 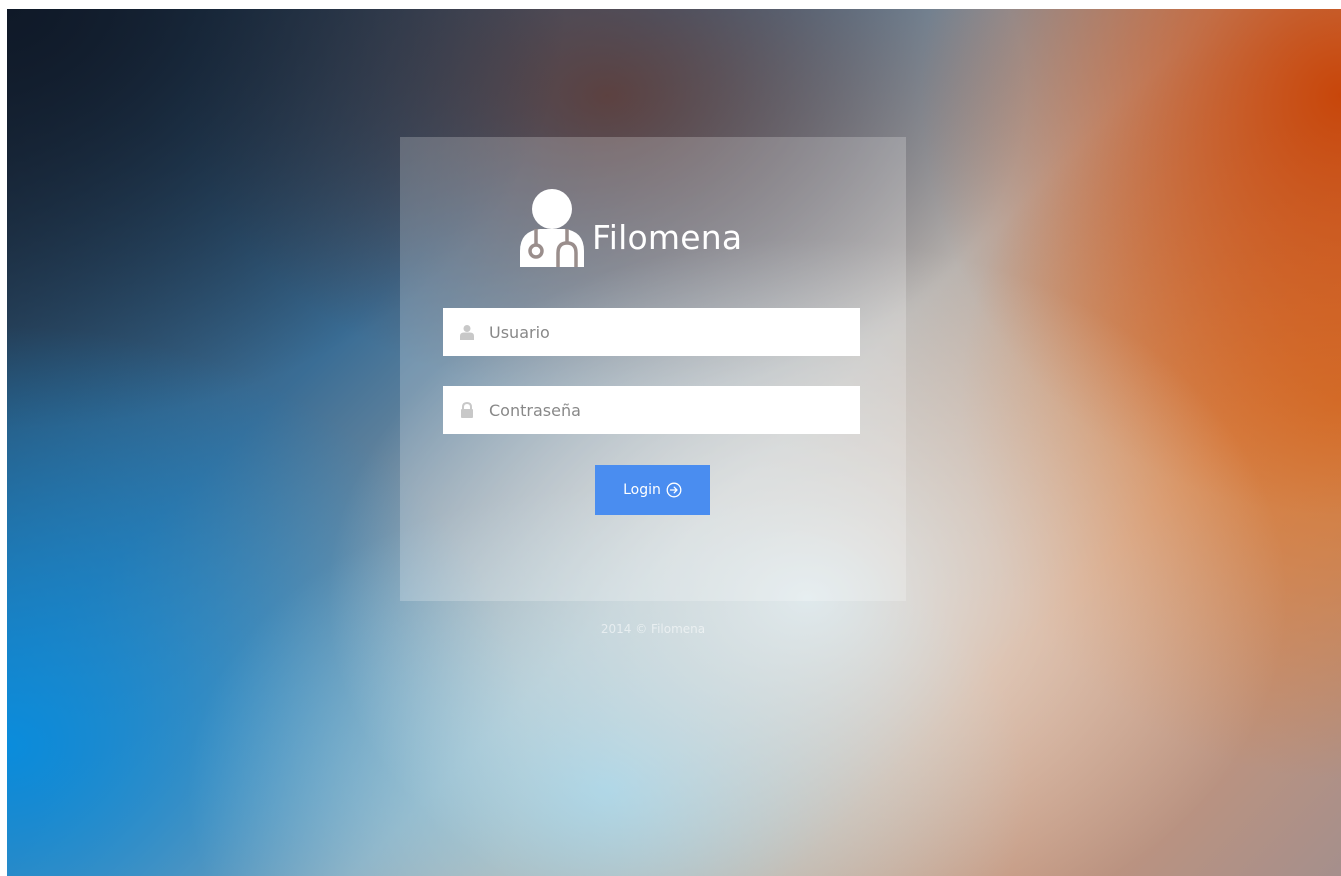 I want to click on brand: Filomena, so click(x=630, y=227).